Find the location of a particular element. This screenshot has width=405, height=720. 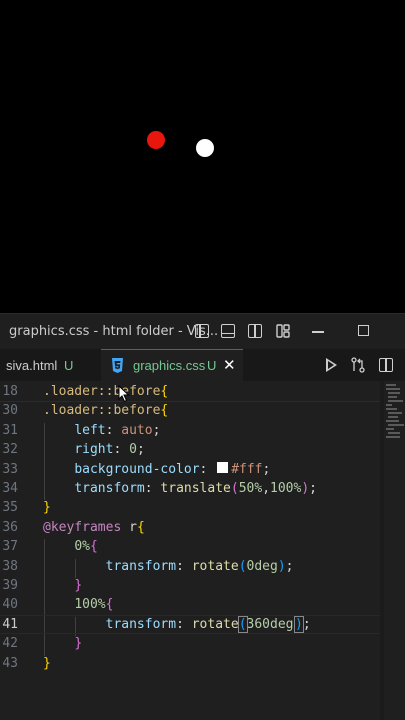

code-line: 39 } is located at coordinates (190, 585).